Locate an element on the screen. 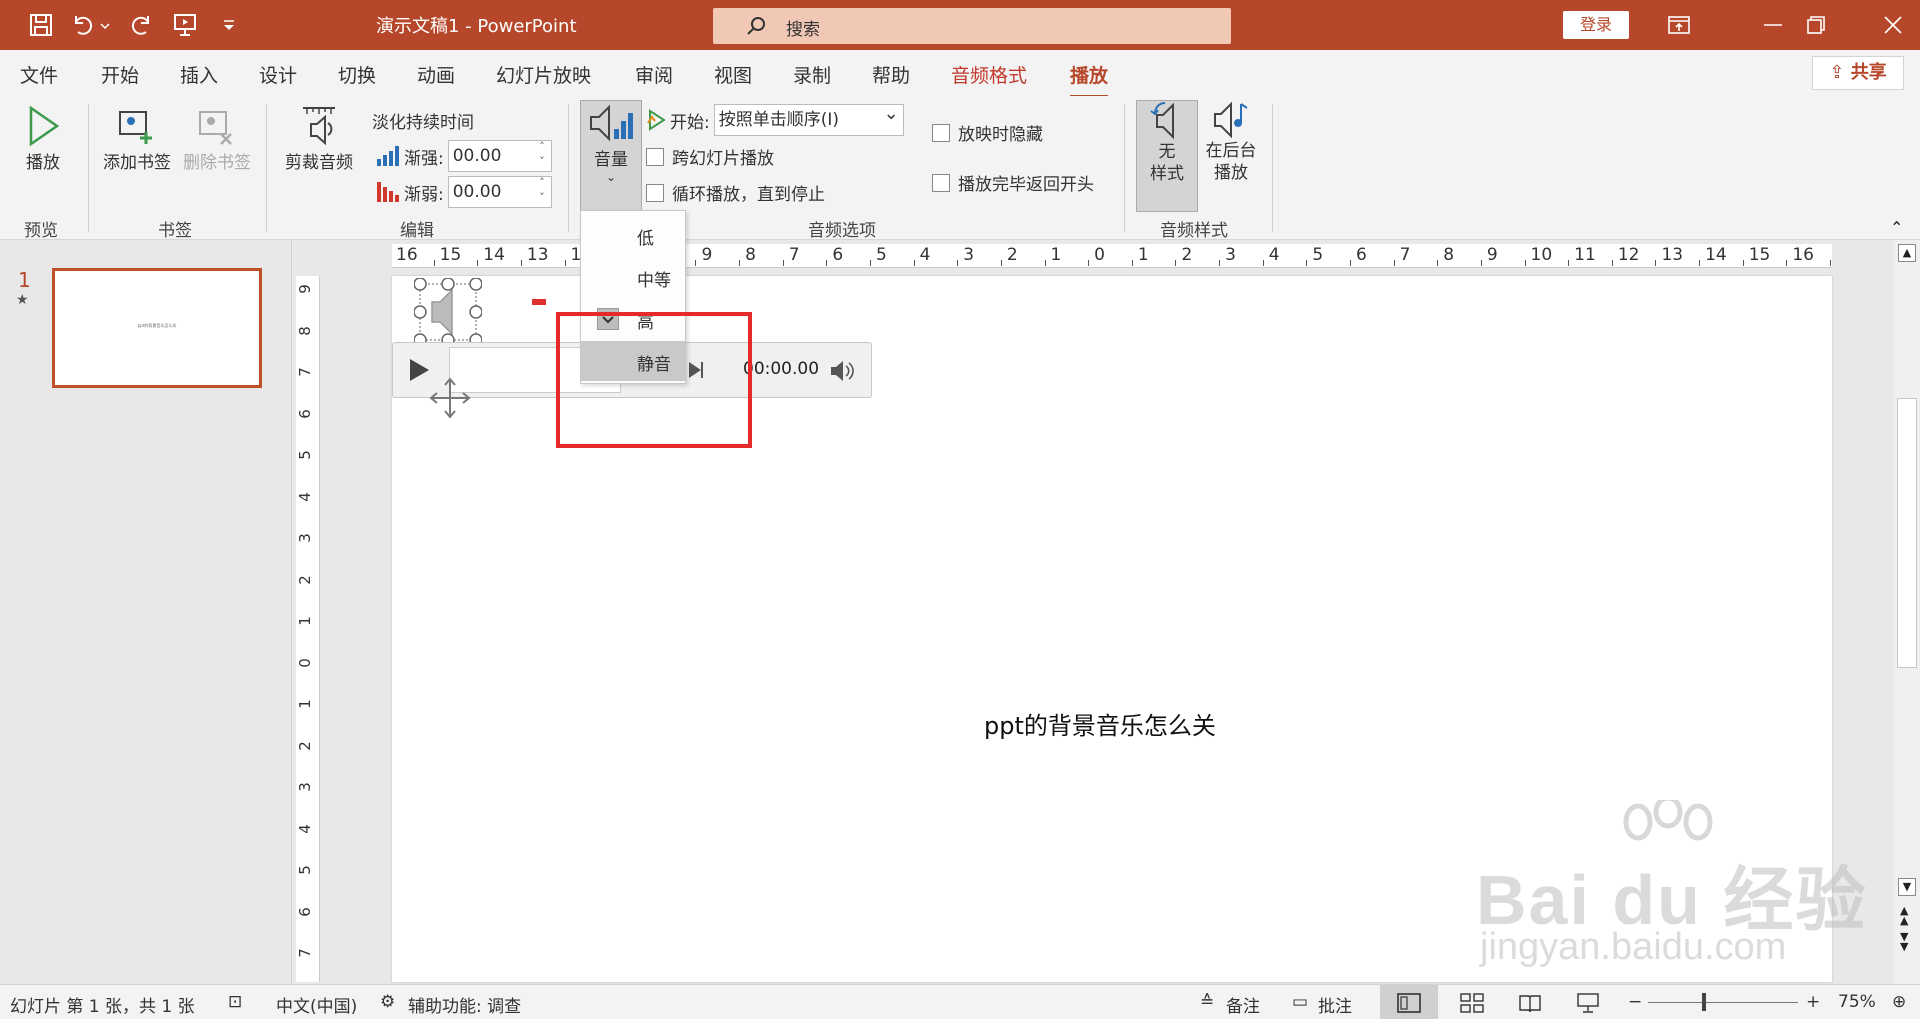  comments-button: 批注 is located at coordinates (1335, 1004).